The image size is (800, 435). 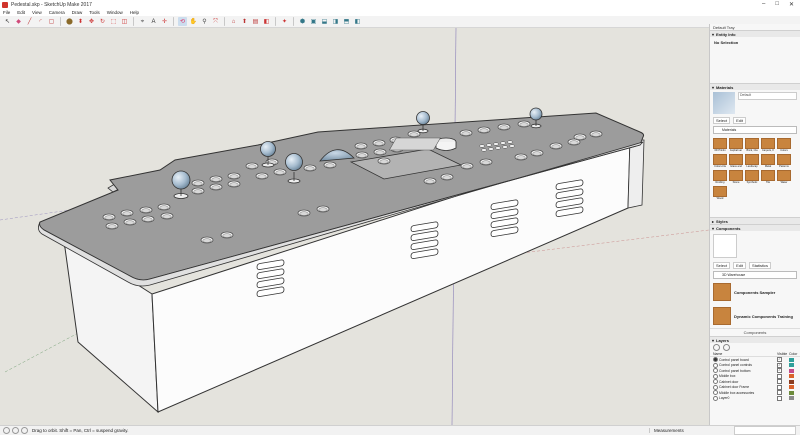 What do you see at coordinates (763, 4) in the screenshot?
I see `minimize-button: –` at bounding box center [763, 4].